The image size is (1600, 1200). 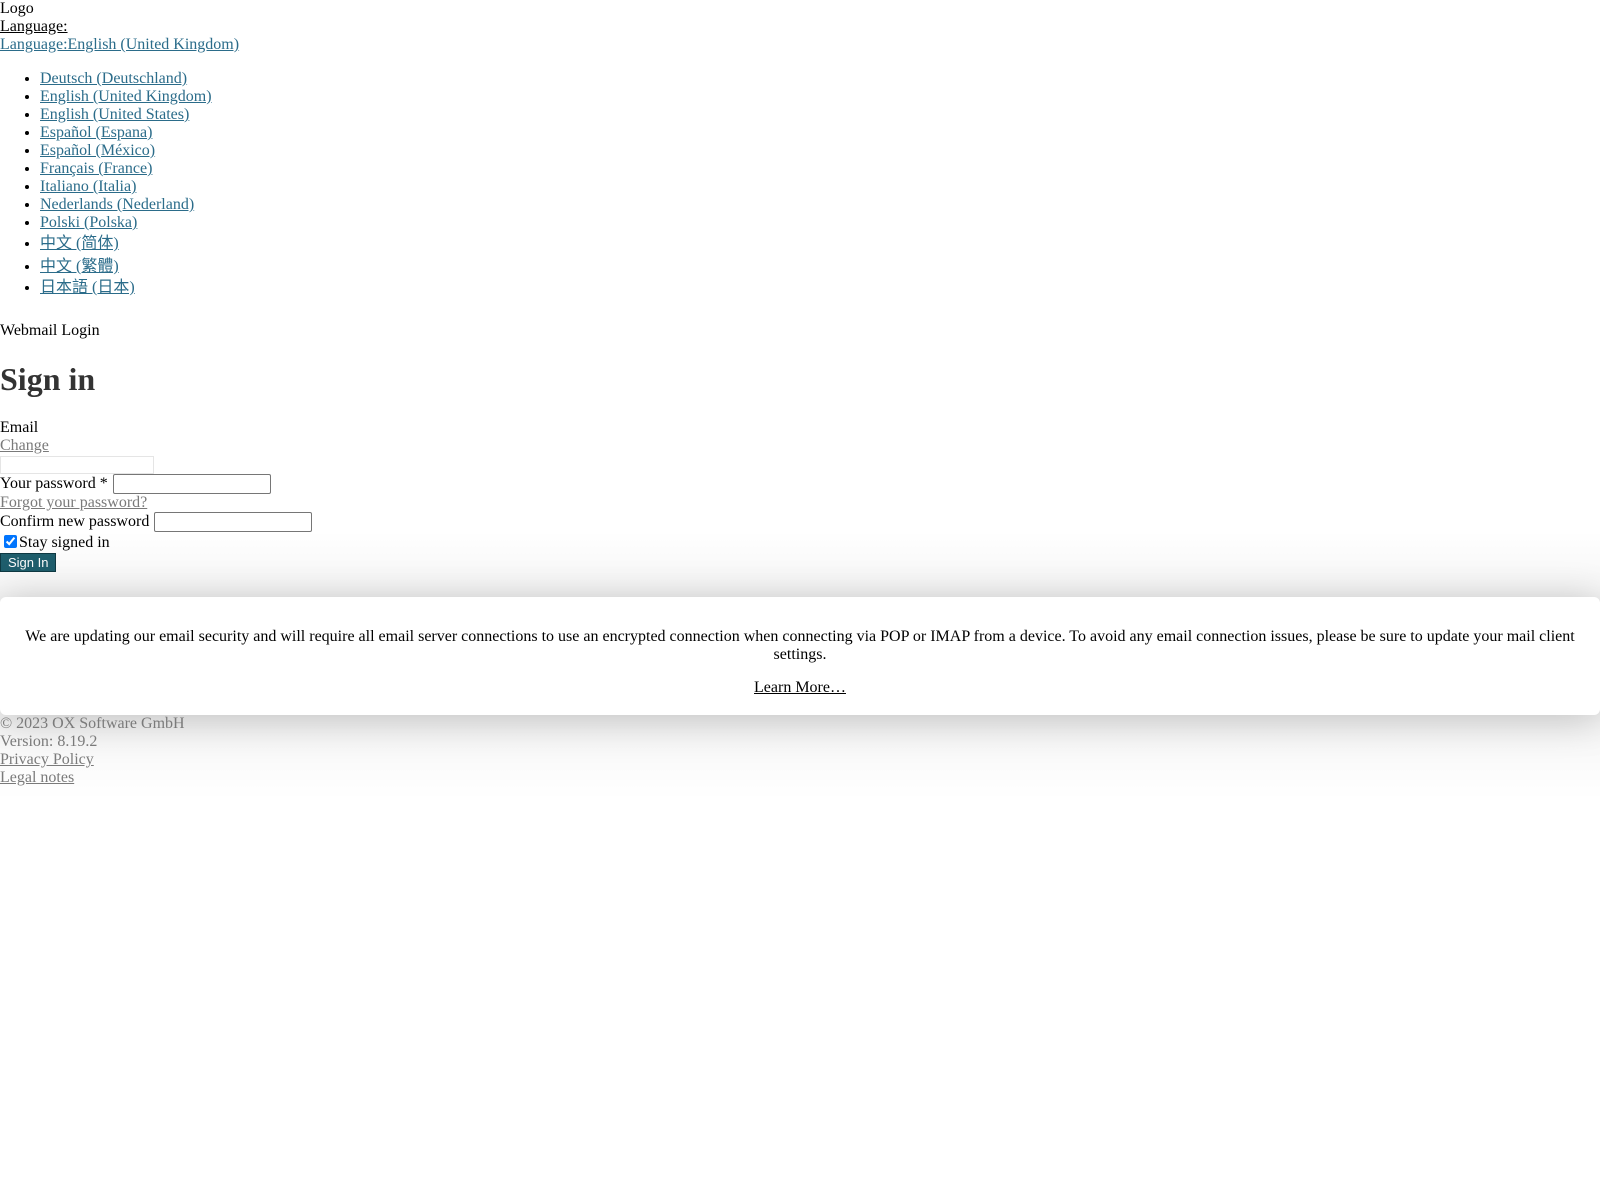 What do you see at coordinates (820, 115) in the screenshot?
I see `language-item: English (United States)` at bounding box center [820, 115].